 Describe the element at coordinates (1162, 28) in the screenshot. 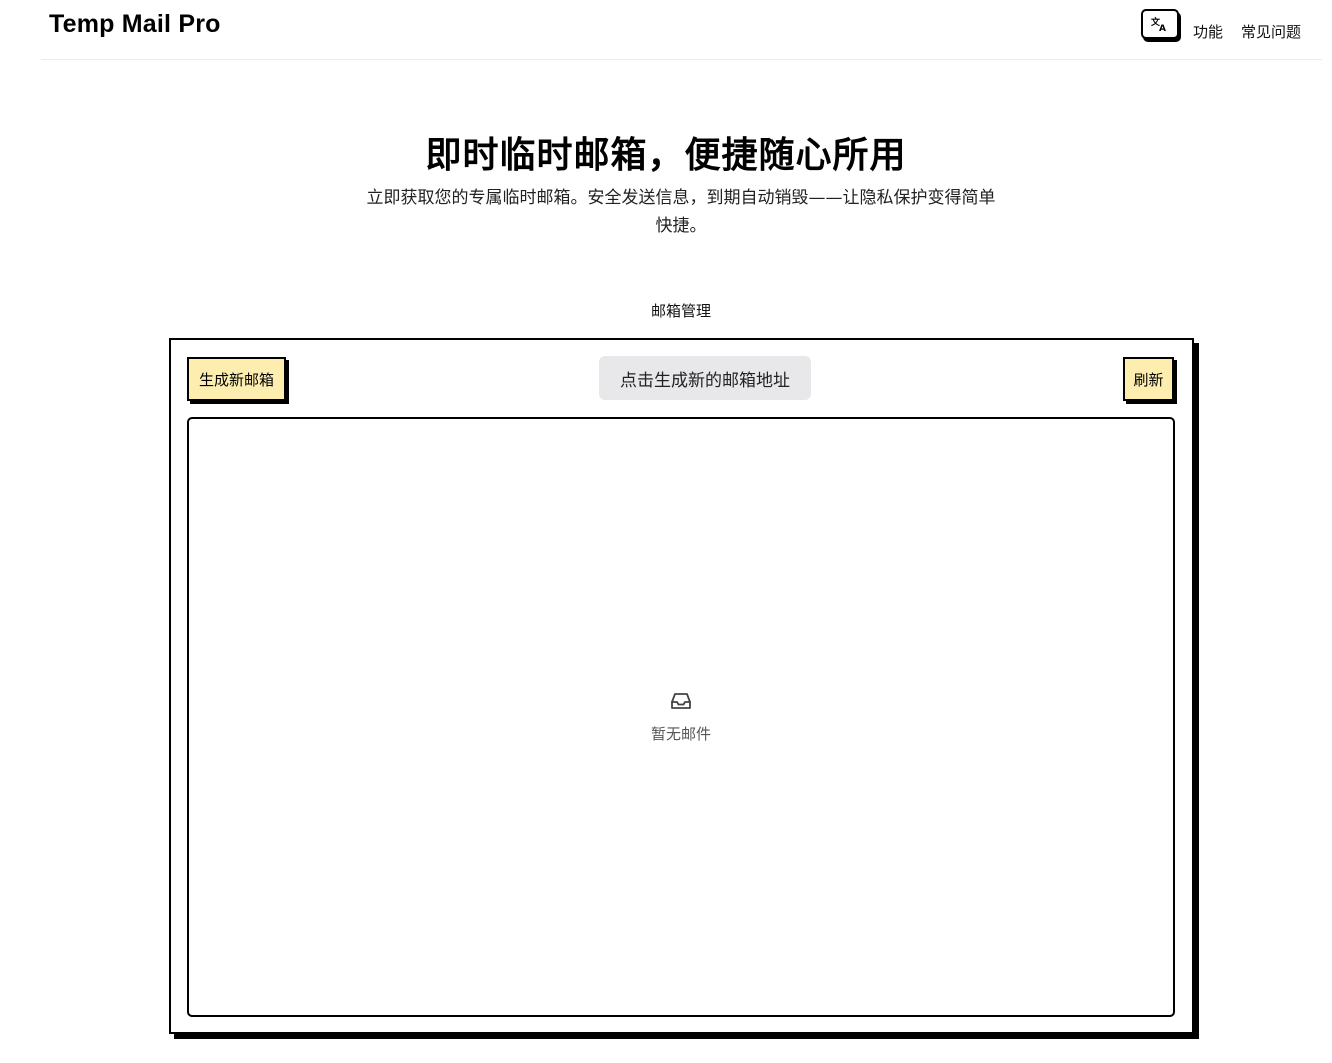

I see `svg-text: A` at that location.